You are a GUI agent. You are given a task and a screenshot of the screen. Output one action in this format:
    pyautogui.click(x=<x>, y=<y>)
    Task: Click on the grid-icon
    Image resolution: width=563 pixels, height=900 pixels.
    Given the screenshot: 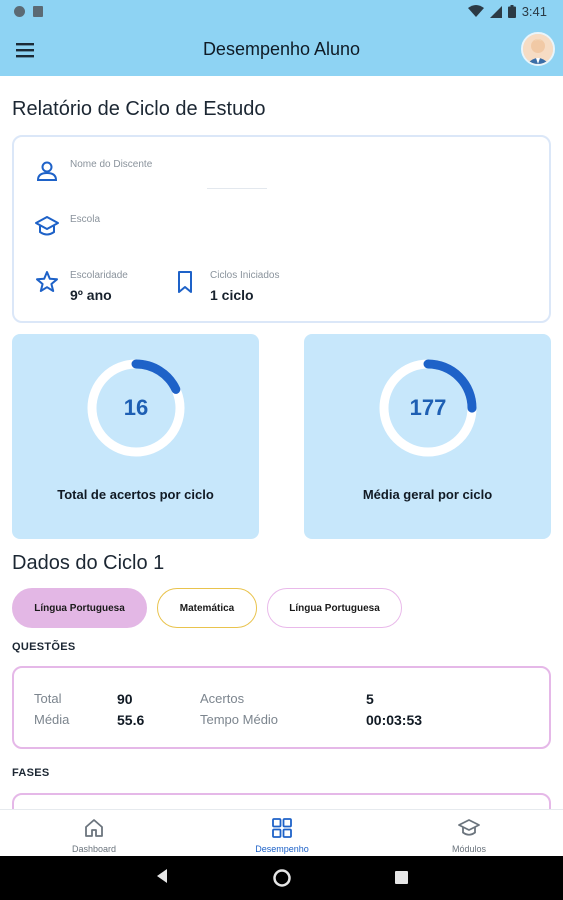 What is the action you would take?
    pyautogui.click(x=282, y=828)
    